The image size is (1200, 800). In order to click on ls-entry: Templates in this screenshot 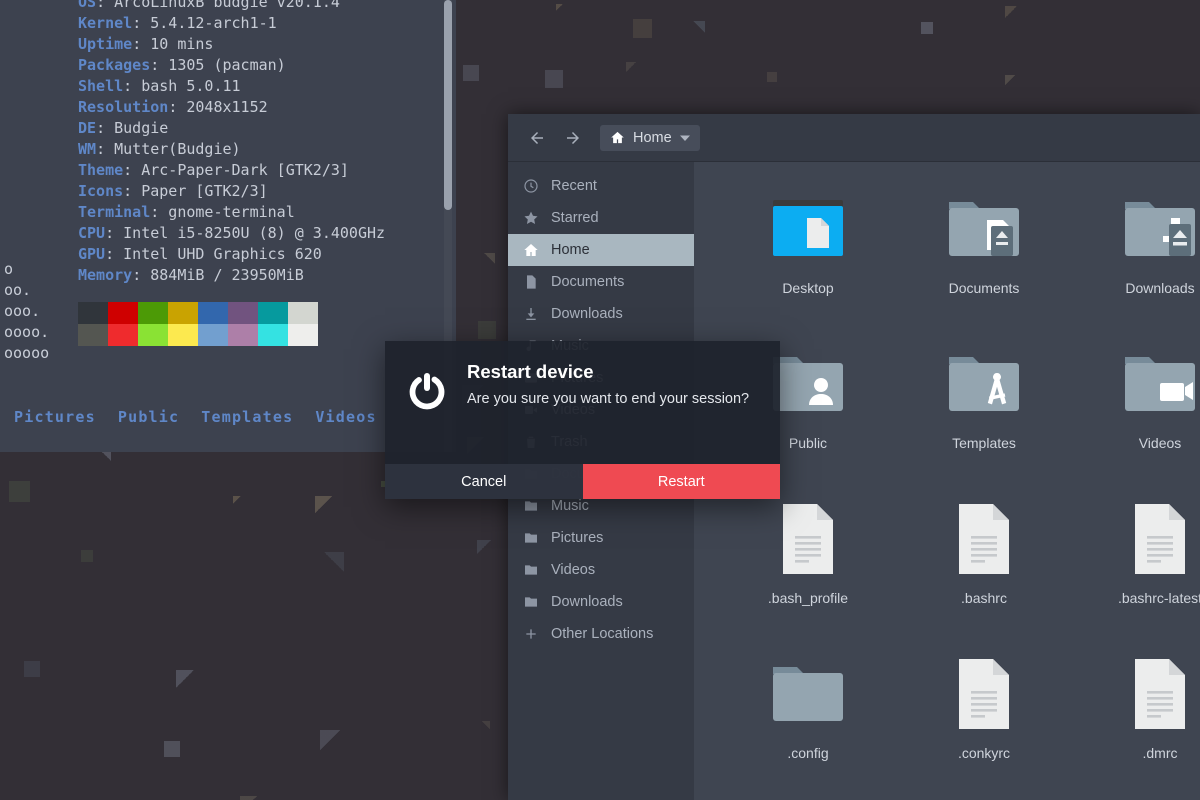, I will do `click(247, 417)`.